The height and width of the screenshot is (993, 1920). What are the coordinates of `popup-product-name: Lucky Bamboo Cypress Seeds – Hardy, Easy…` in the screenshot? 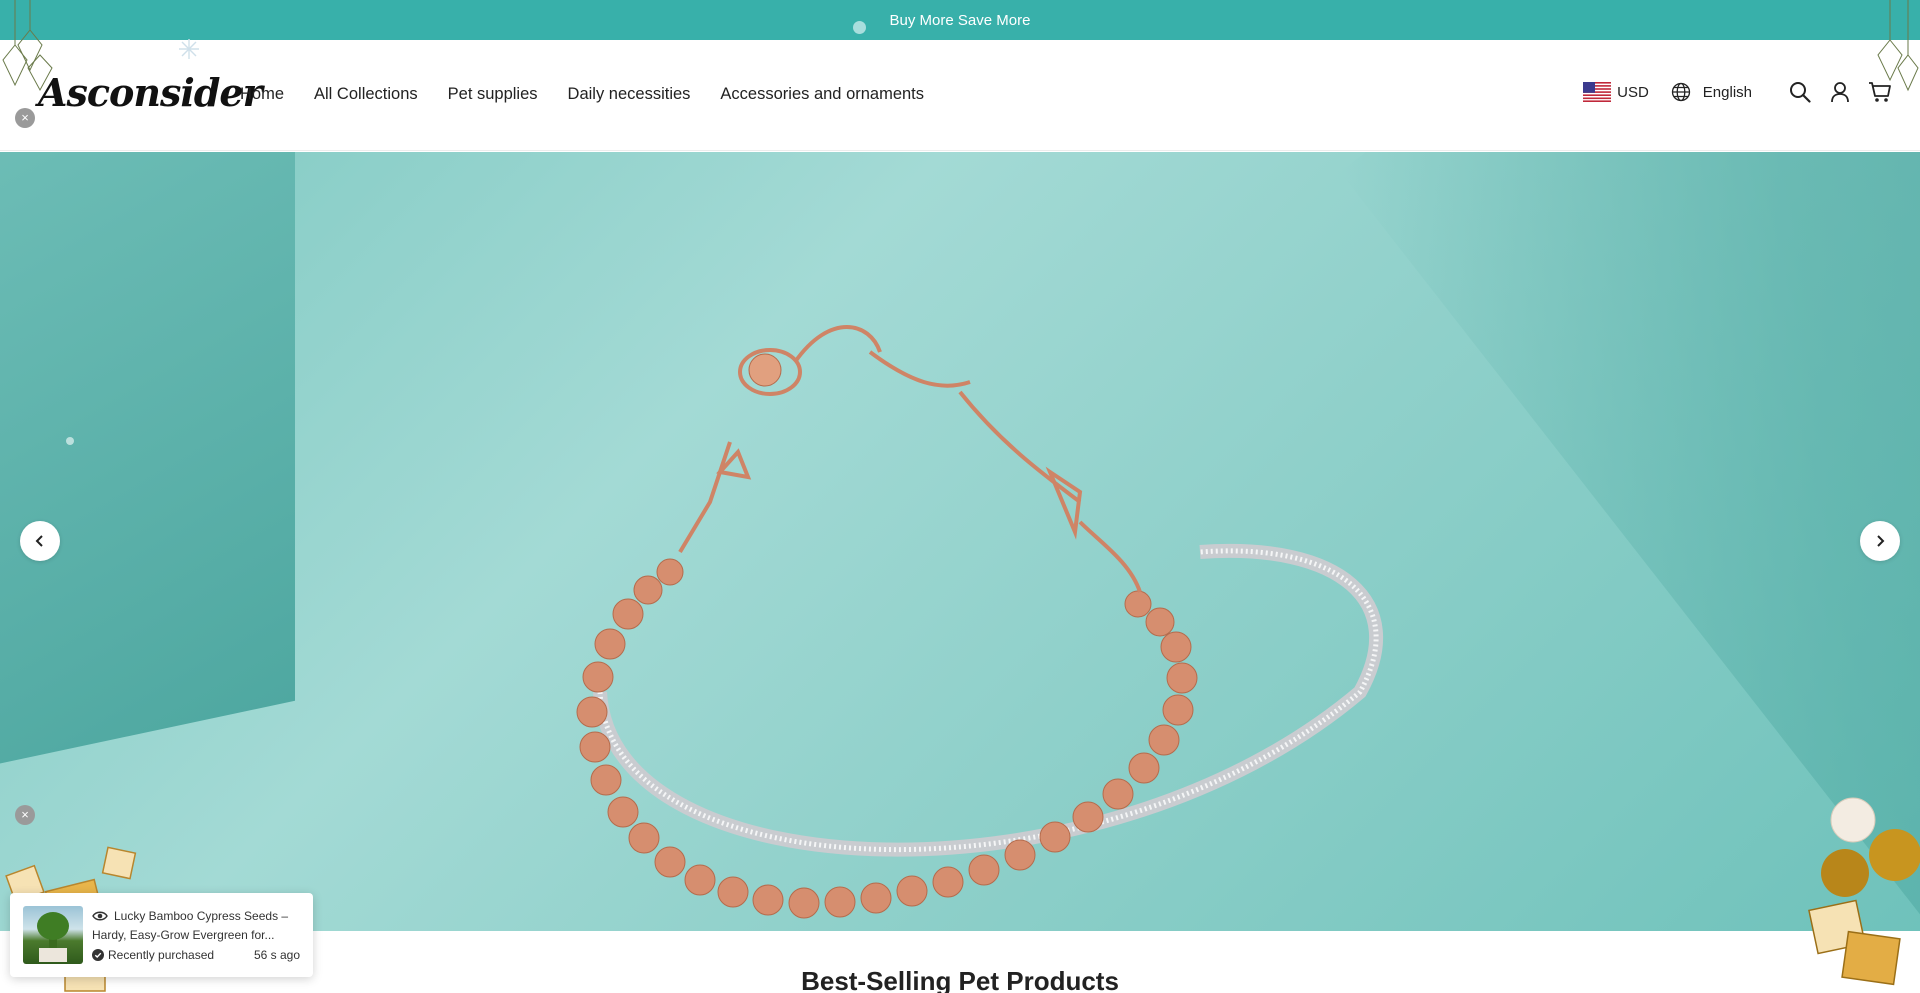 It's located at (190, 925).